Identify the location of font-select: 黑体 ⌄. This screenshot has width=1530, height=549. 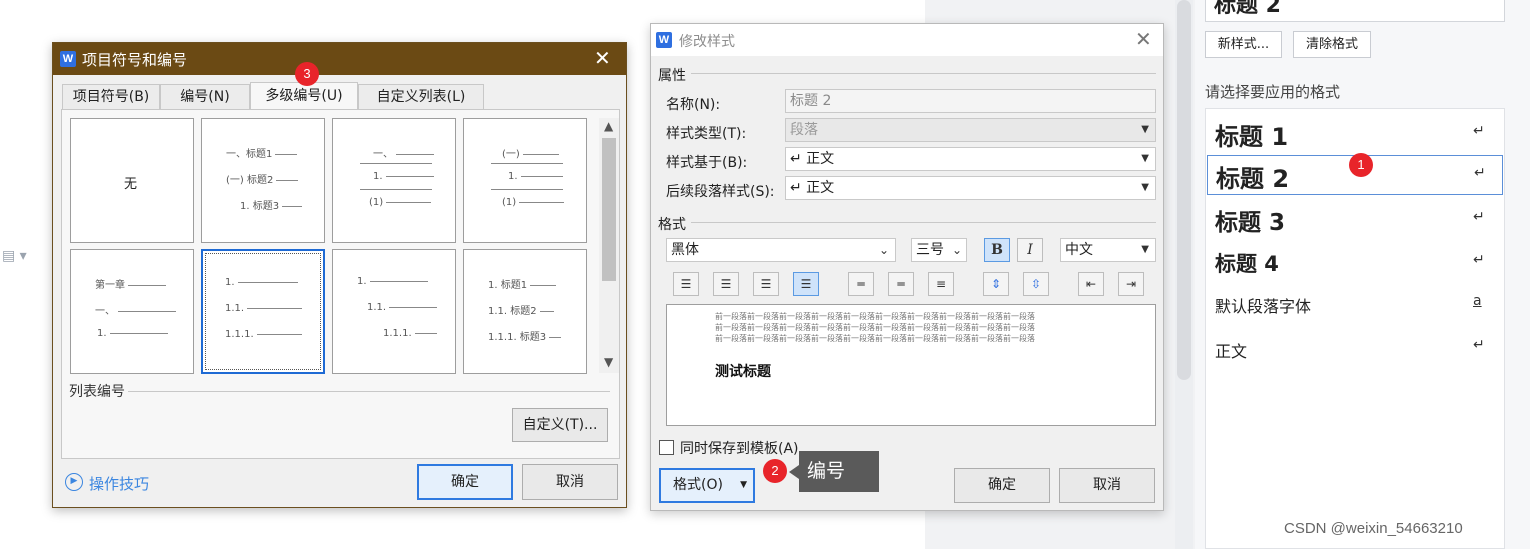
(781, 250).